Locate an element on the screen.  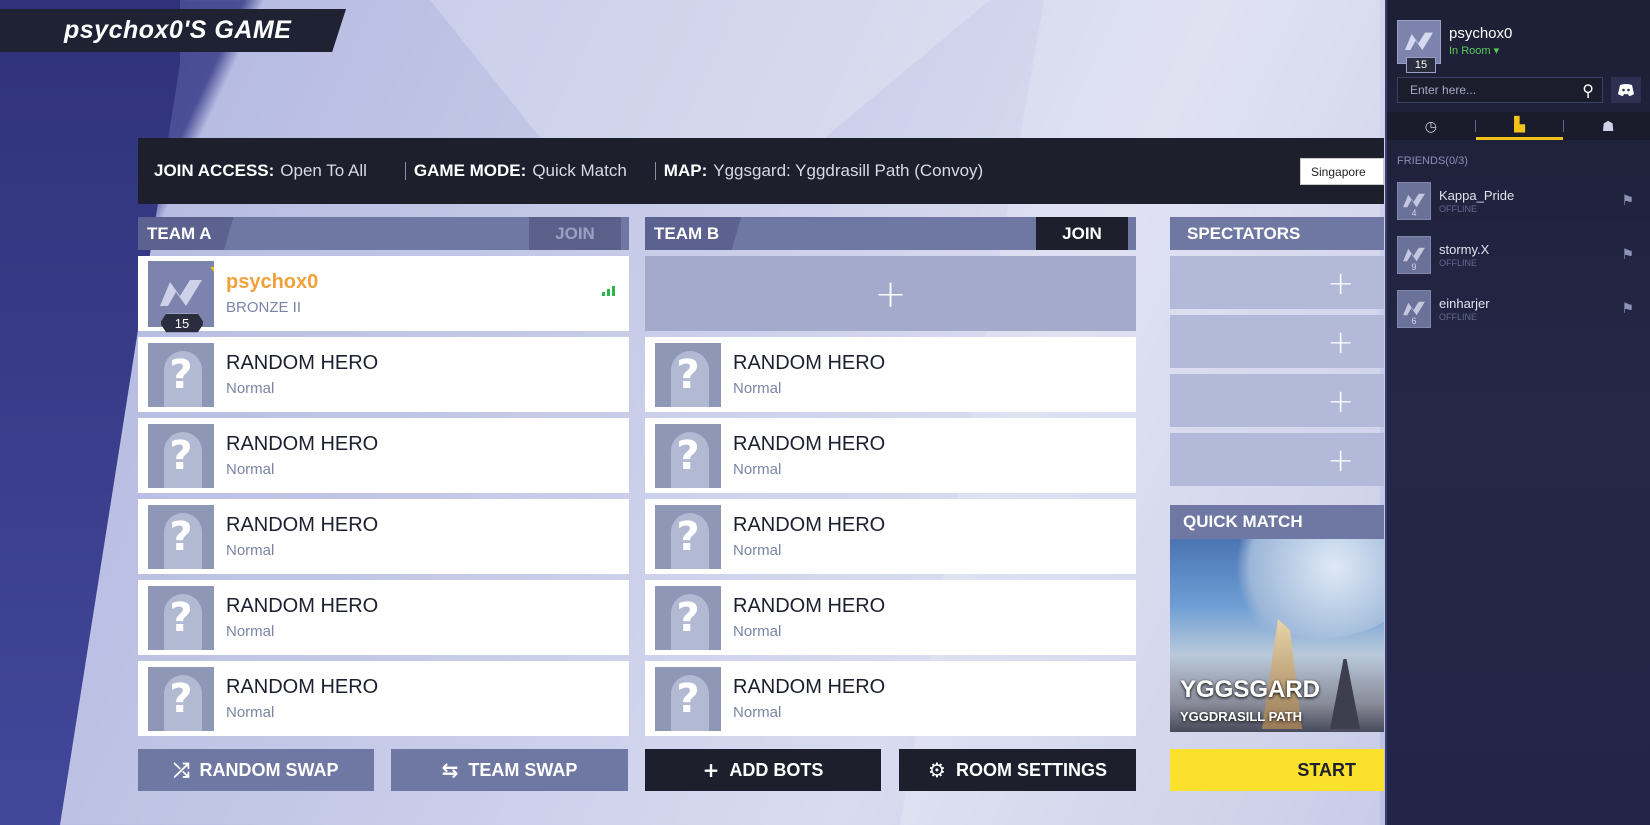
background-shard is located at coordinates (710, 70).